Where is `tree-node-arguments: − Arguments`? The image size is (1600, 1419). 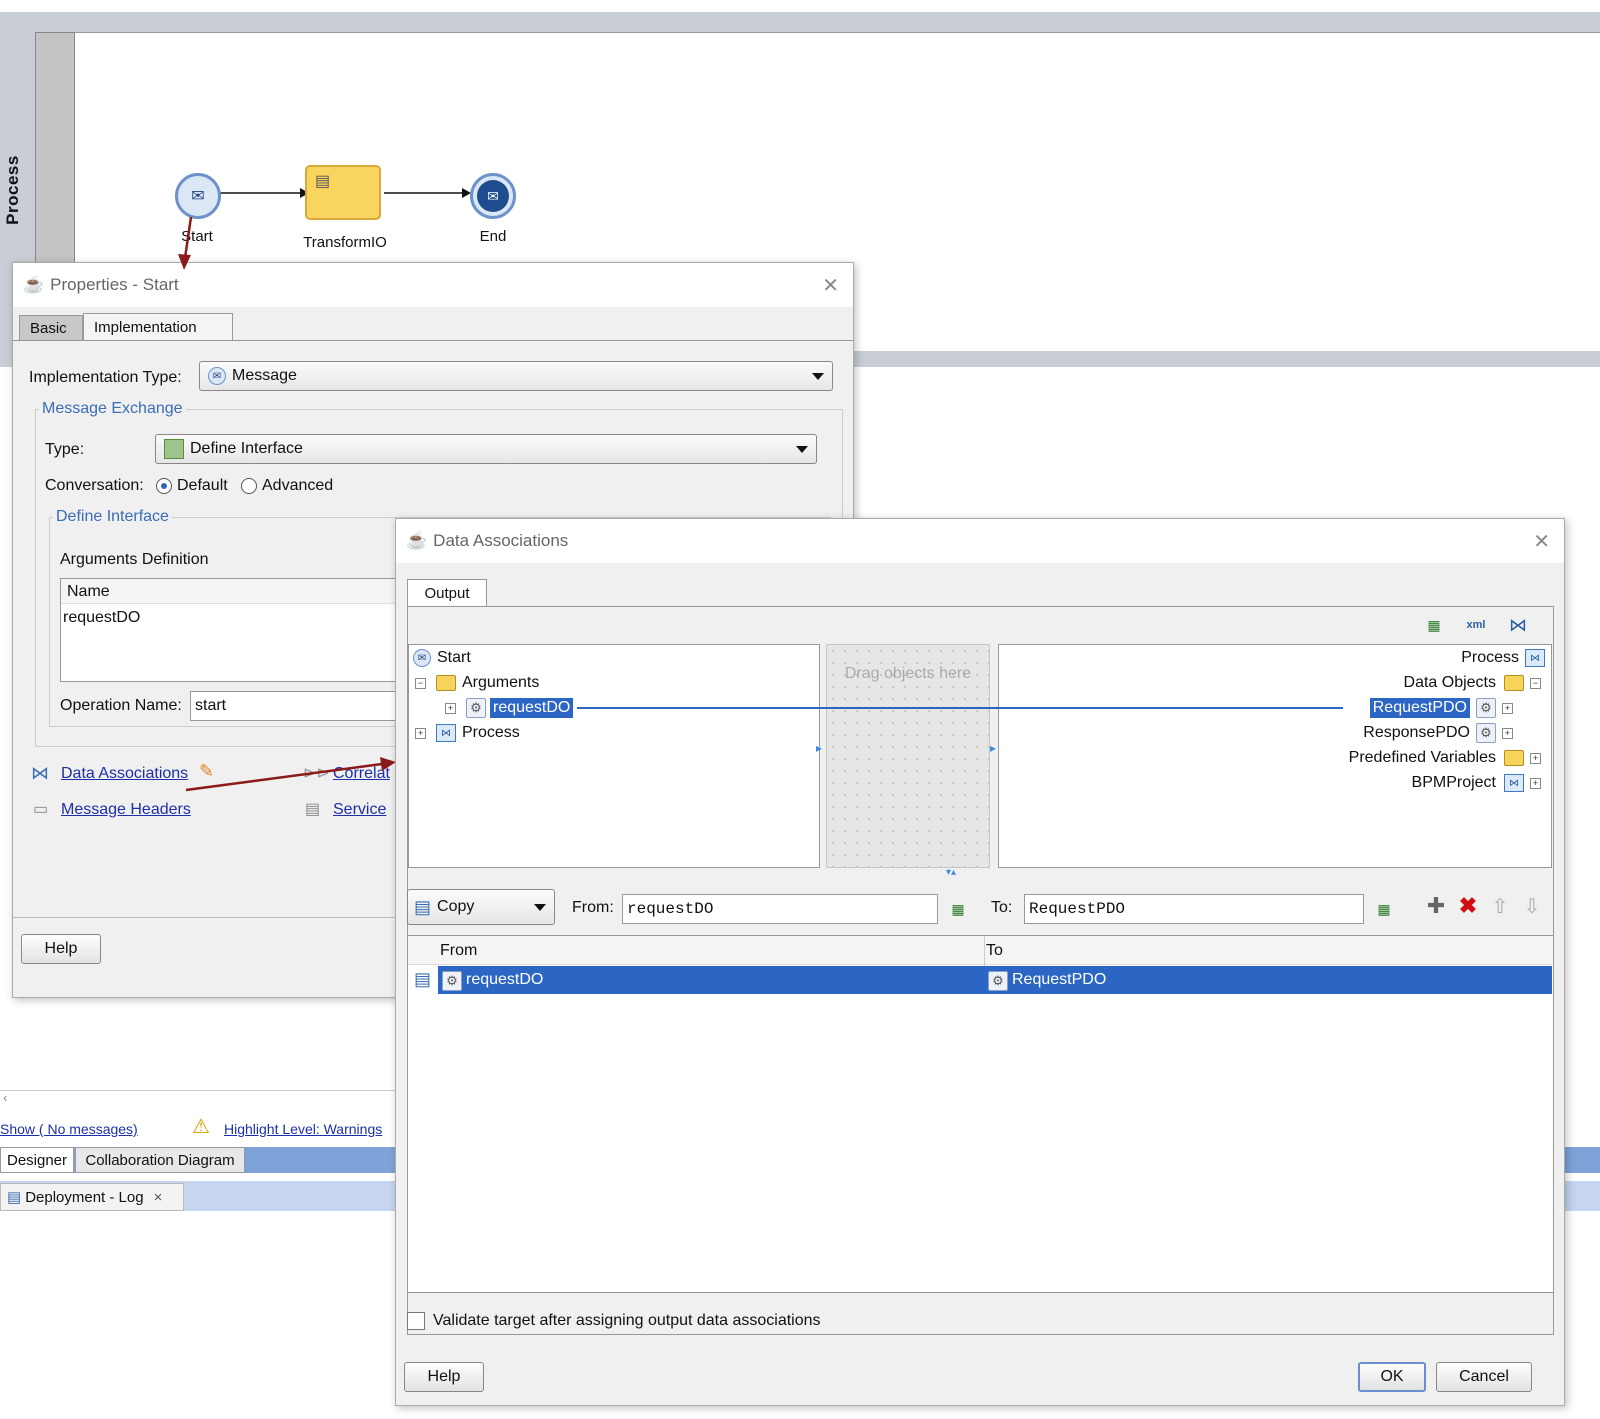
tree-node-arguments: − Arguments is located at coordinates (477, 683).